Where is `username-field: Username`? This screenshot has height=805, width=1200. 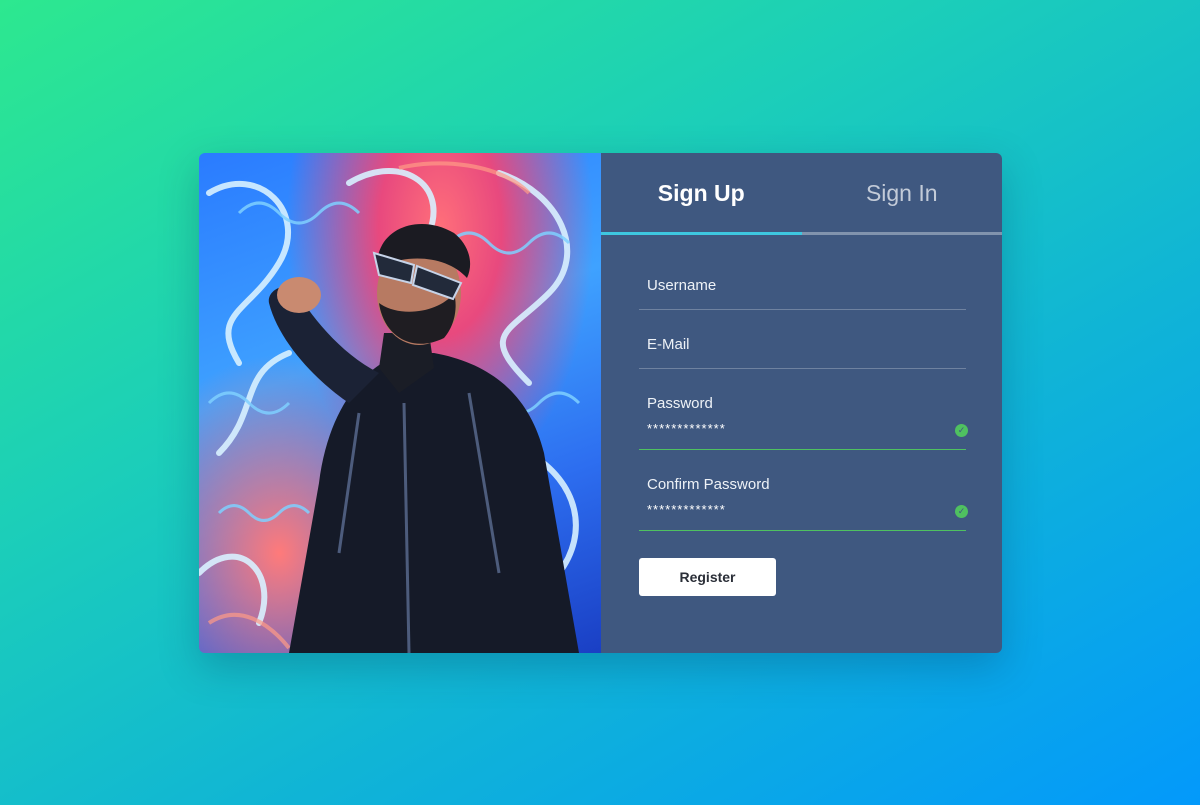
username-field: Username is located at coordinates (802, 272).